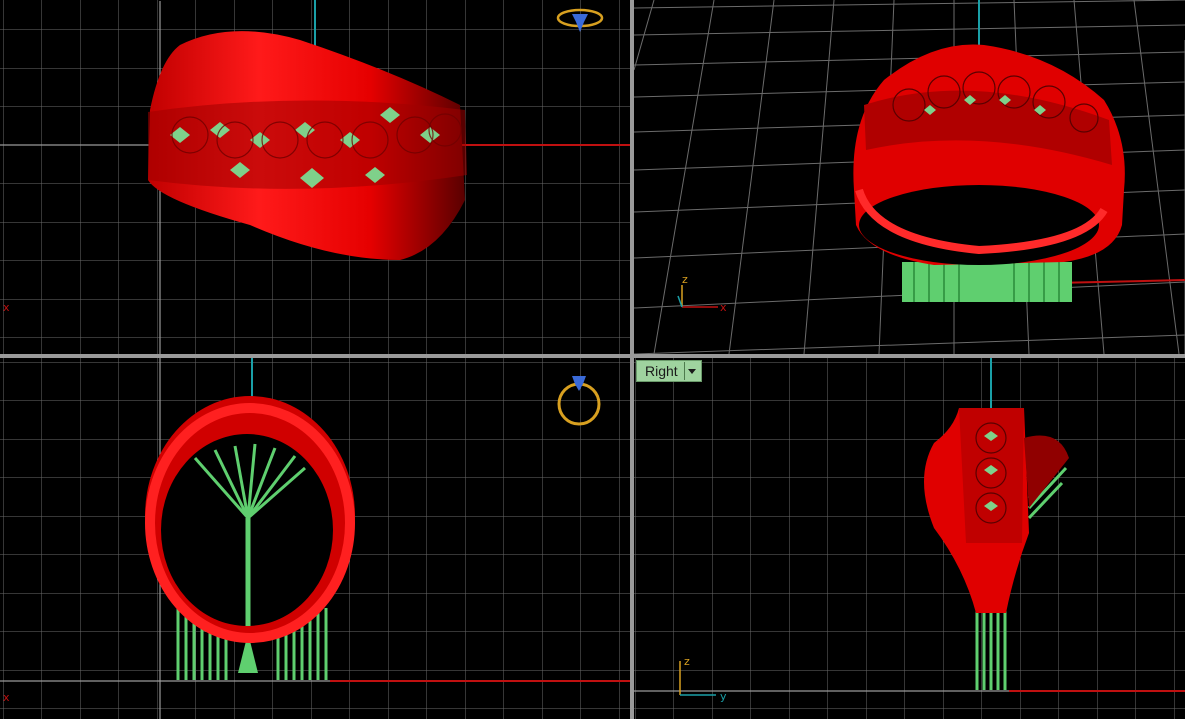 The width and height of the screenshot is (1185, 719). Describe the element at coordinates (247, 530) in the screenshot. I see `ring-hole` at that location.